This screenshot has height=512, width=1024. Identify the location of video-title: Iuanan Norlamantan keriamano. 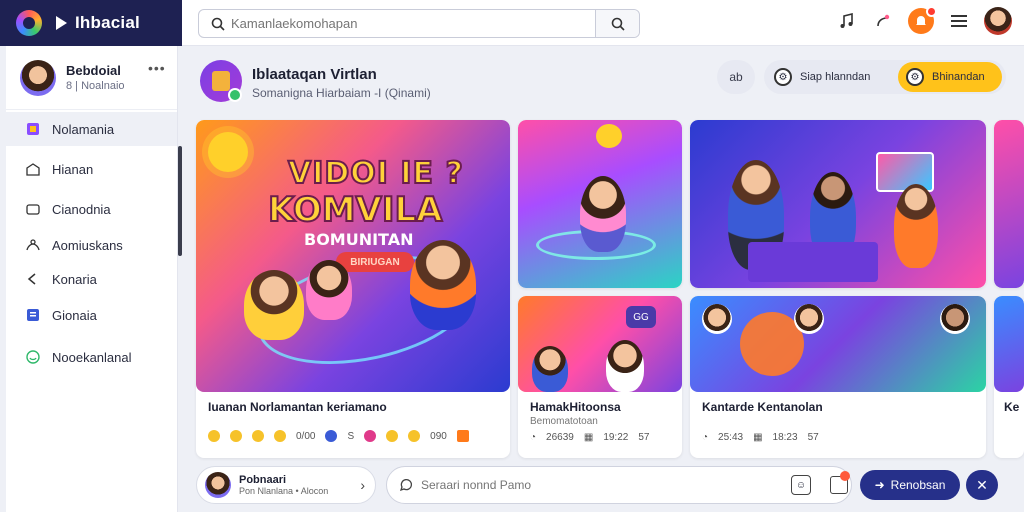
(297, 407).